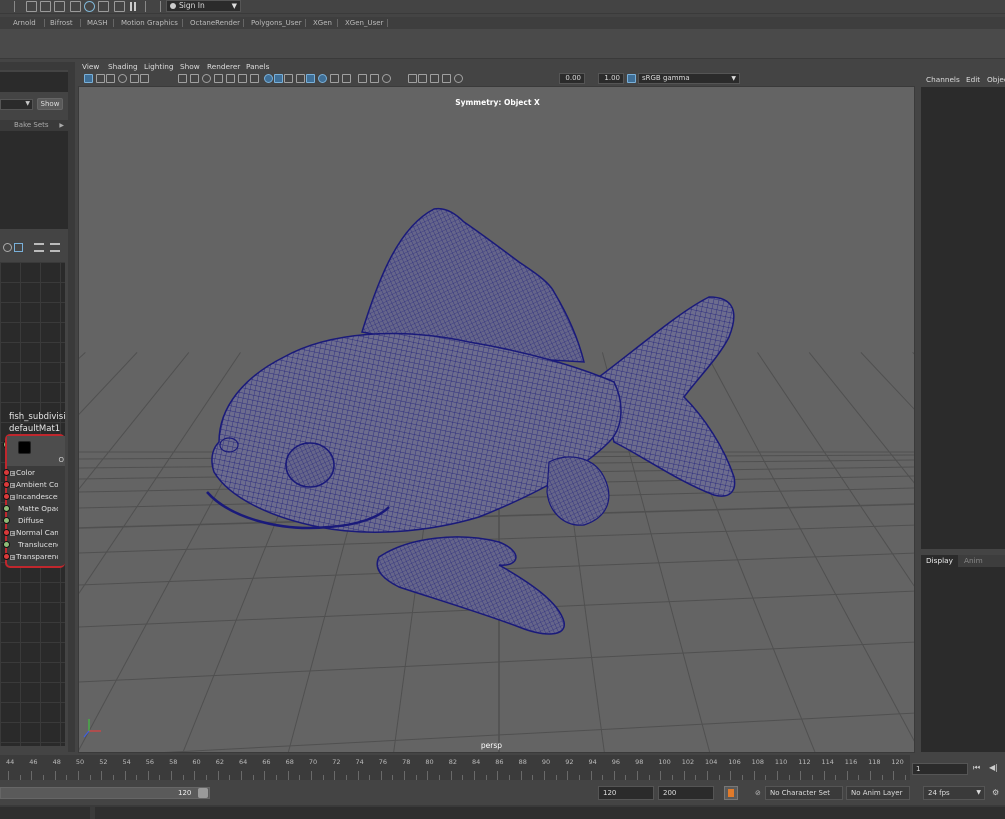 Image resolution: width=1005 pixels, height=819 pixels. What do you see at coordinates (268, 78) in the screenshot?
I see `wireframe-icon` at bounding box center [268, 78].